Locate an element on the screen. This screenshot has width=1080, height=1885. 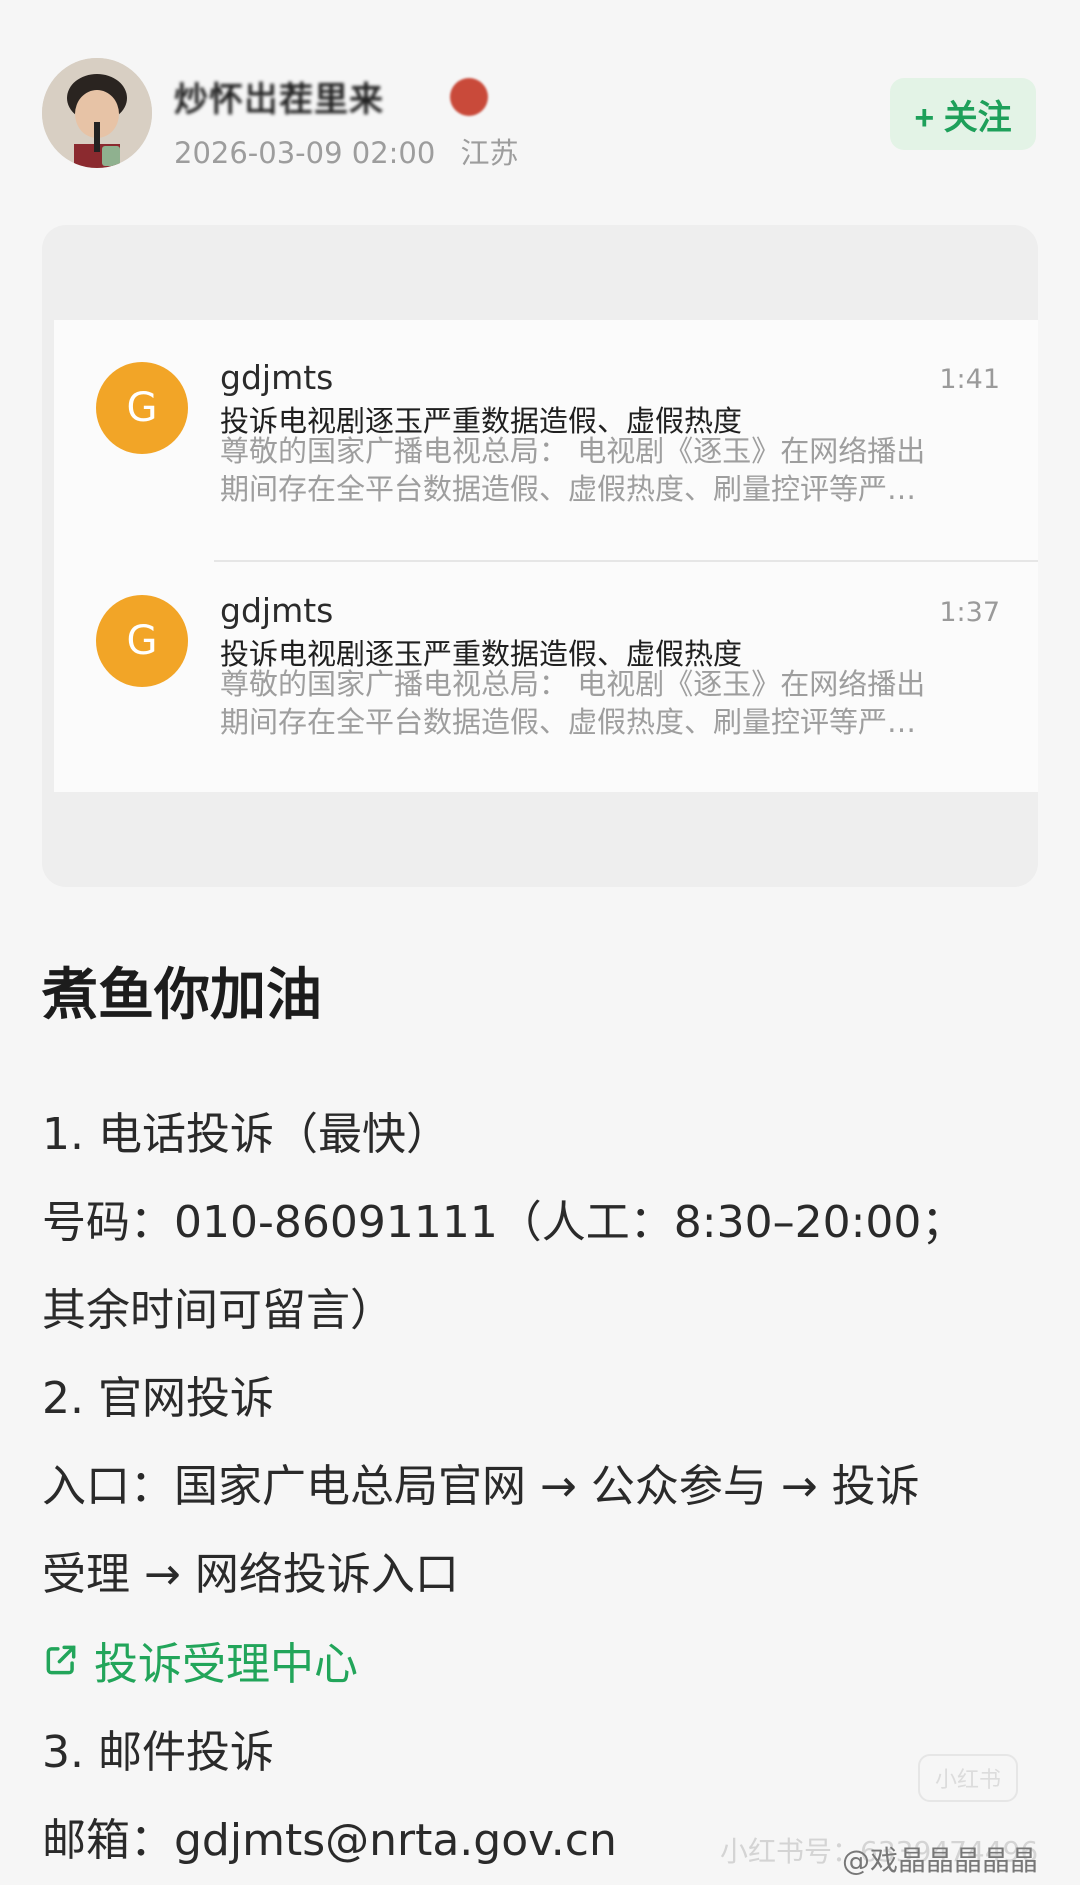
xhs-badge: 小红书 is located at coordinates (968, 1778).